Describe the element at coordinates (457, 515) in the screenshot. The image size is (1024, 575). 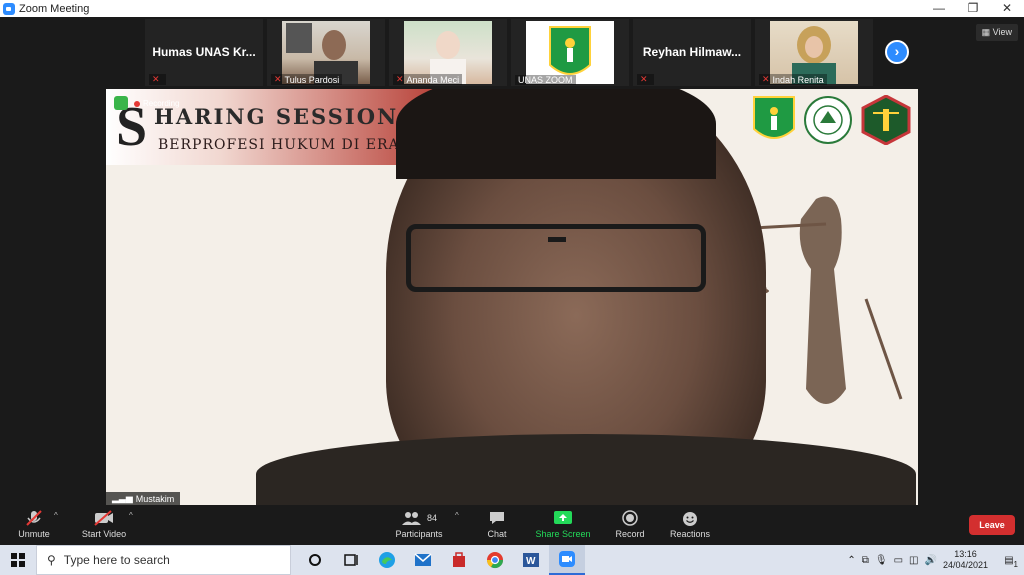
I see `participants-options-caret-icon: ^` at that location.